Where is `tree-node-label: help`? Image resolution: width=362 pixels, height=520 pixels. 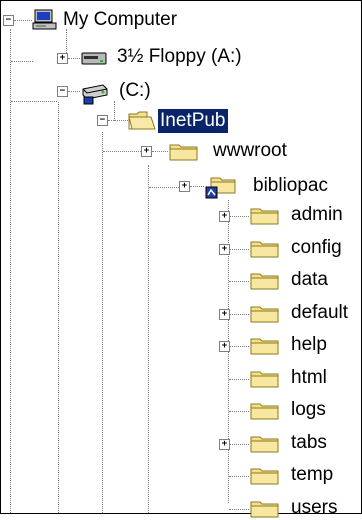
tree-node-label: help is located at coordinates (309, 345).